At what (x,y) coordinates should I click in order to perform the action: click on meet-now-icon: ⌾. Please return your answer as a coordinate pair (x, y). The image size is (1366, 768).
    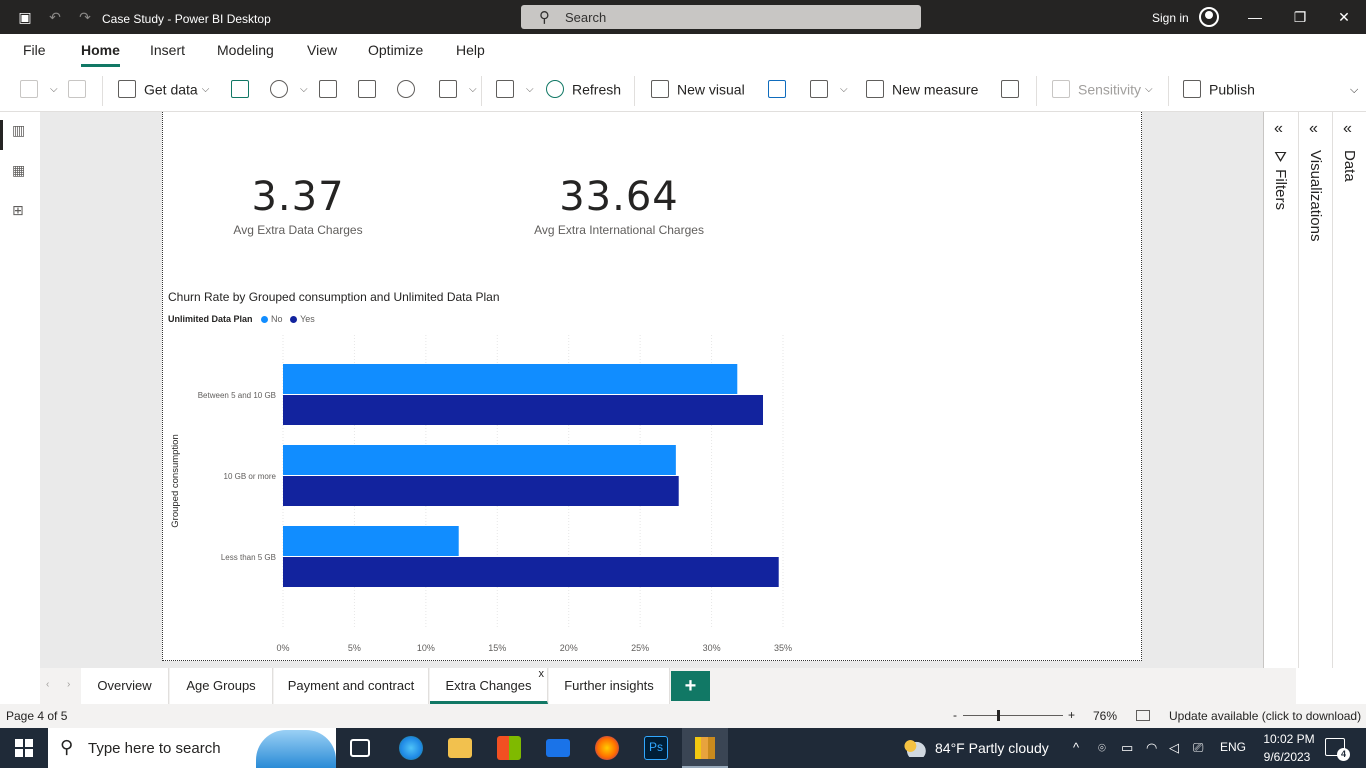
    Looking at the image, I should click on (1102, 748).